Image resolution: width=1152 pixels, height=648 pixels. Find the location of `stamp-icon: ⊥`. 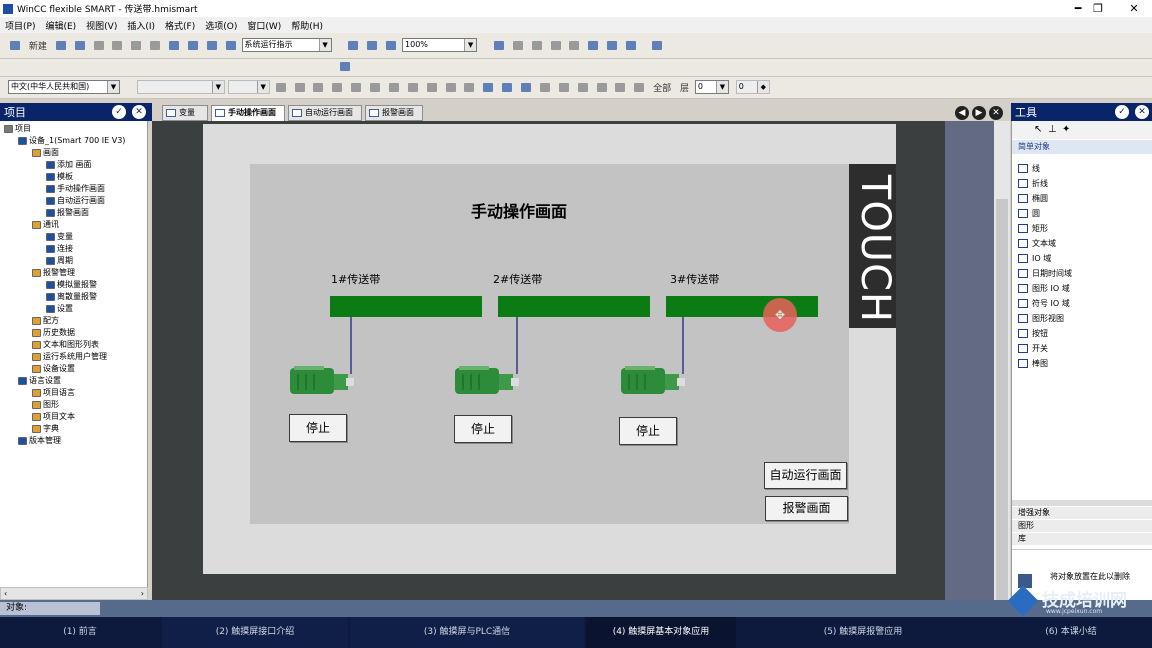

stamp-icon: ⊥ is located at coordinates (1052, 129).